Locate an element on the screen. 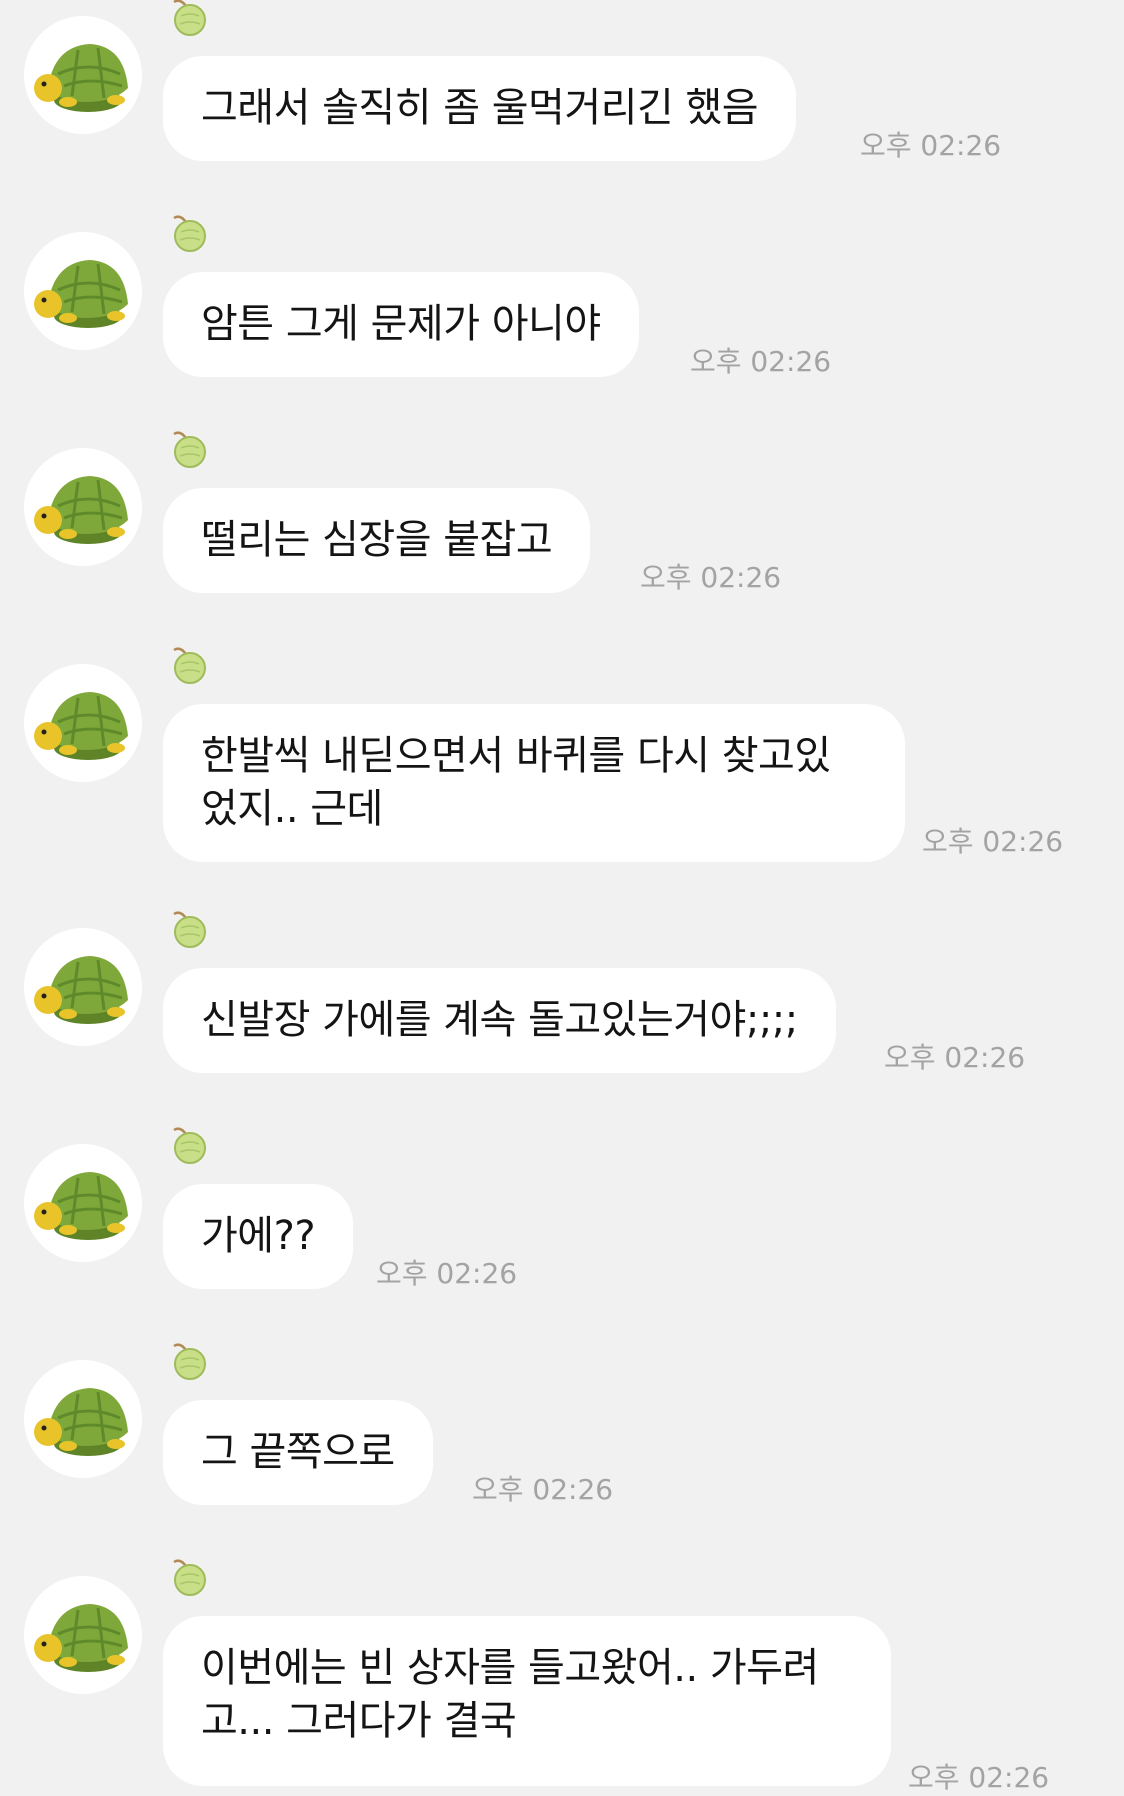 The image size is (1124, 1796). message-bubble: 그래서 솔직히 좀 울먹거리긴 했음 is located at coordinates (480, 108).